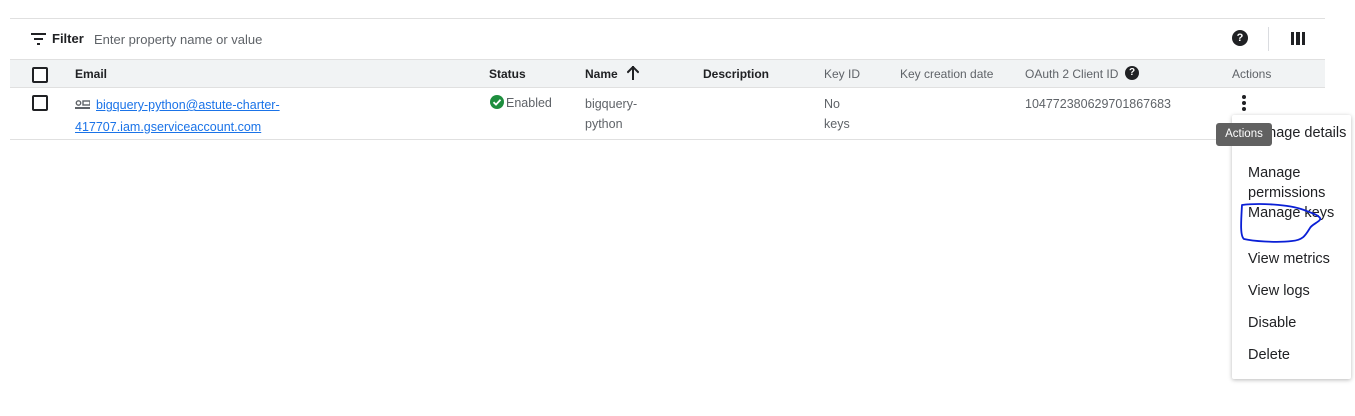 The image size is (1355, 416). Describe the element at coordinates (1298, 38) in the screenshot. I see `column-display-icon` at that location.